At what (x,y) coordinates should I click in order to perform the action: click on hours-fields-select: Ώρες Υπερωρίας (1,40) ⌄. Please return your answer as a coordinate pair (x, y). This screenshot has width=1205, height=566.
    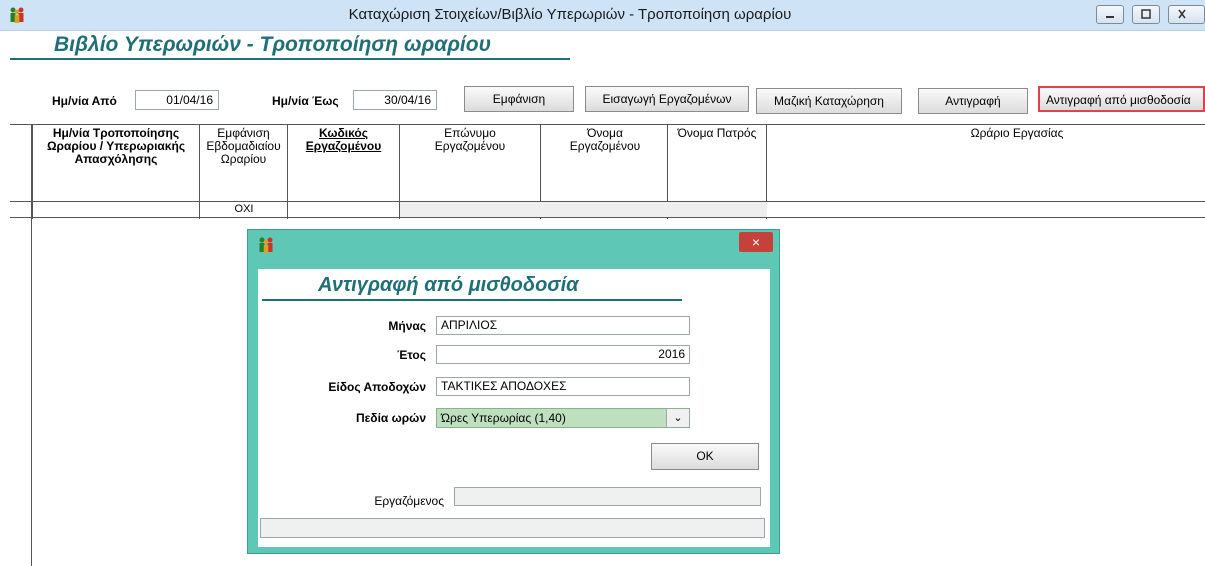
    Looking at the image, I should click on (563, 418).